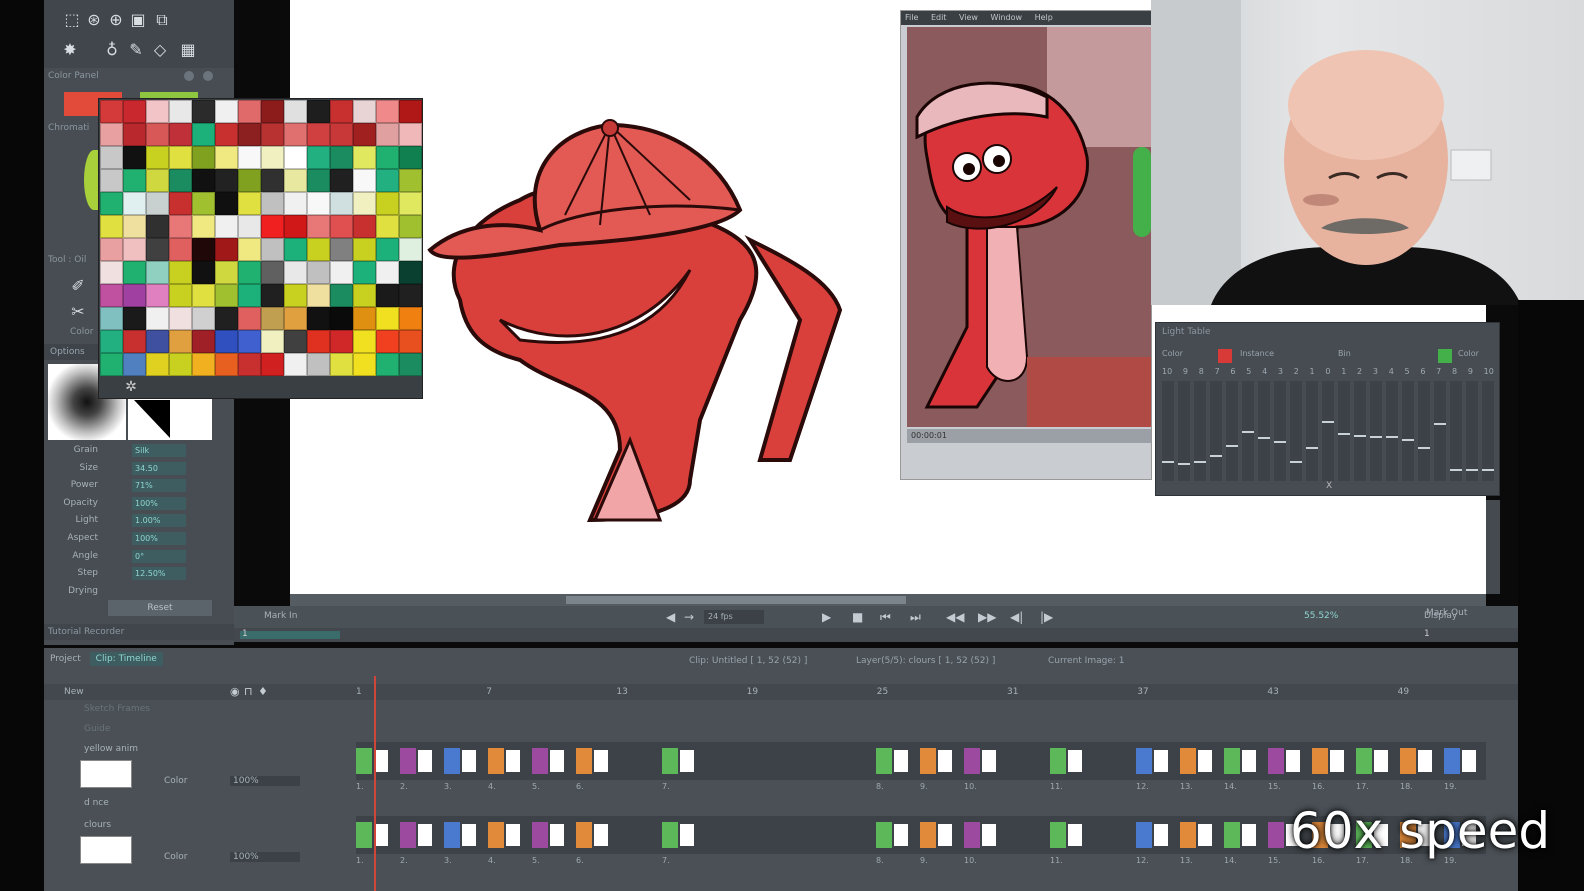 The image size is (1584, 891). Describe the element at coordinates (1172, 353) in the screenshot. I see `light-table-left-color-dropdown: Color` at that location.